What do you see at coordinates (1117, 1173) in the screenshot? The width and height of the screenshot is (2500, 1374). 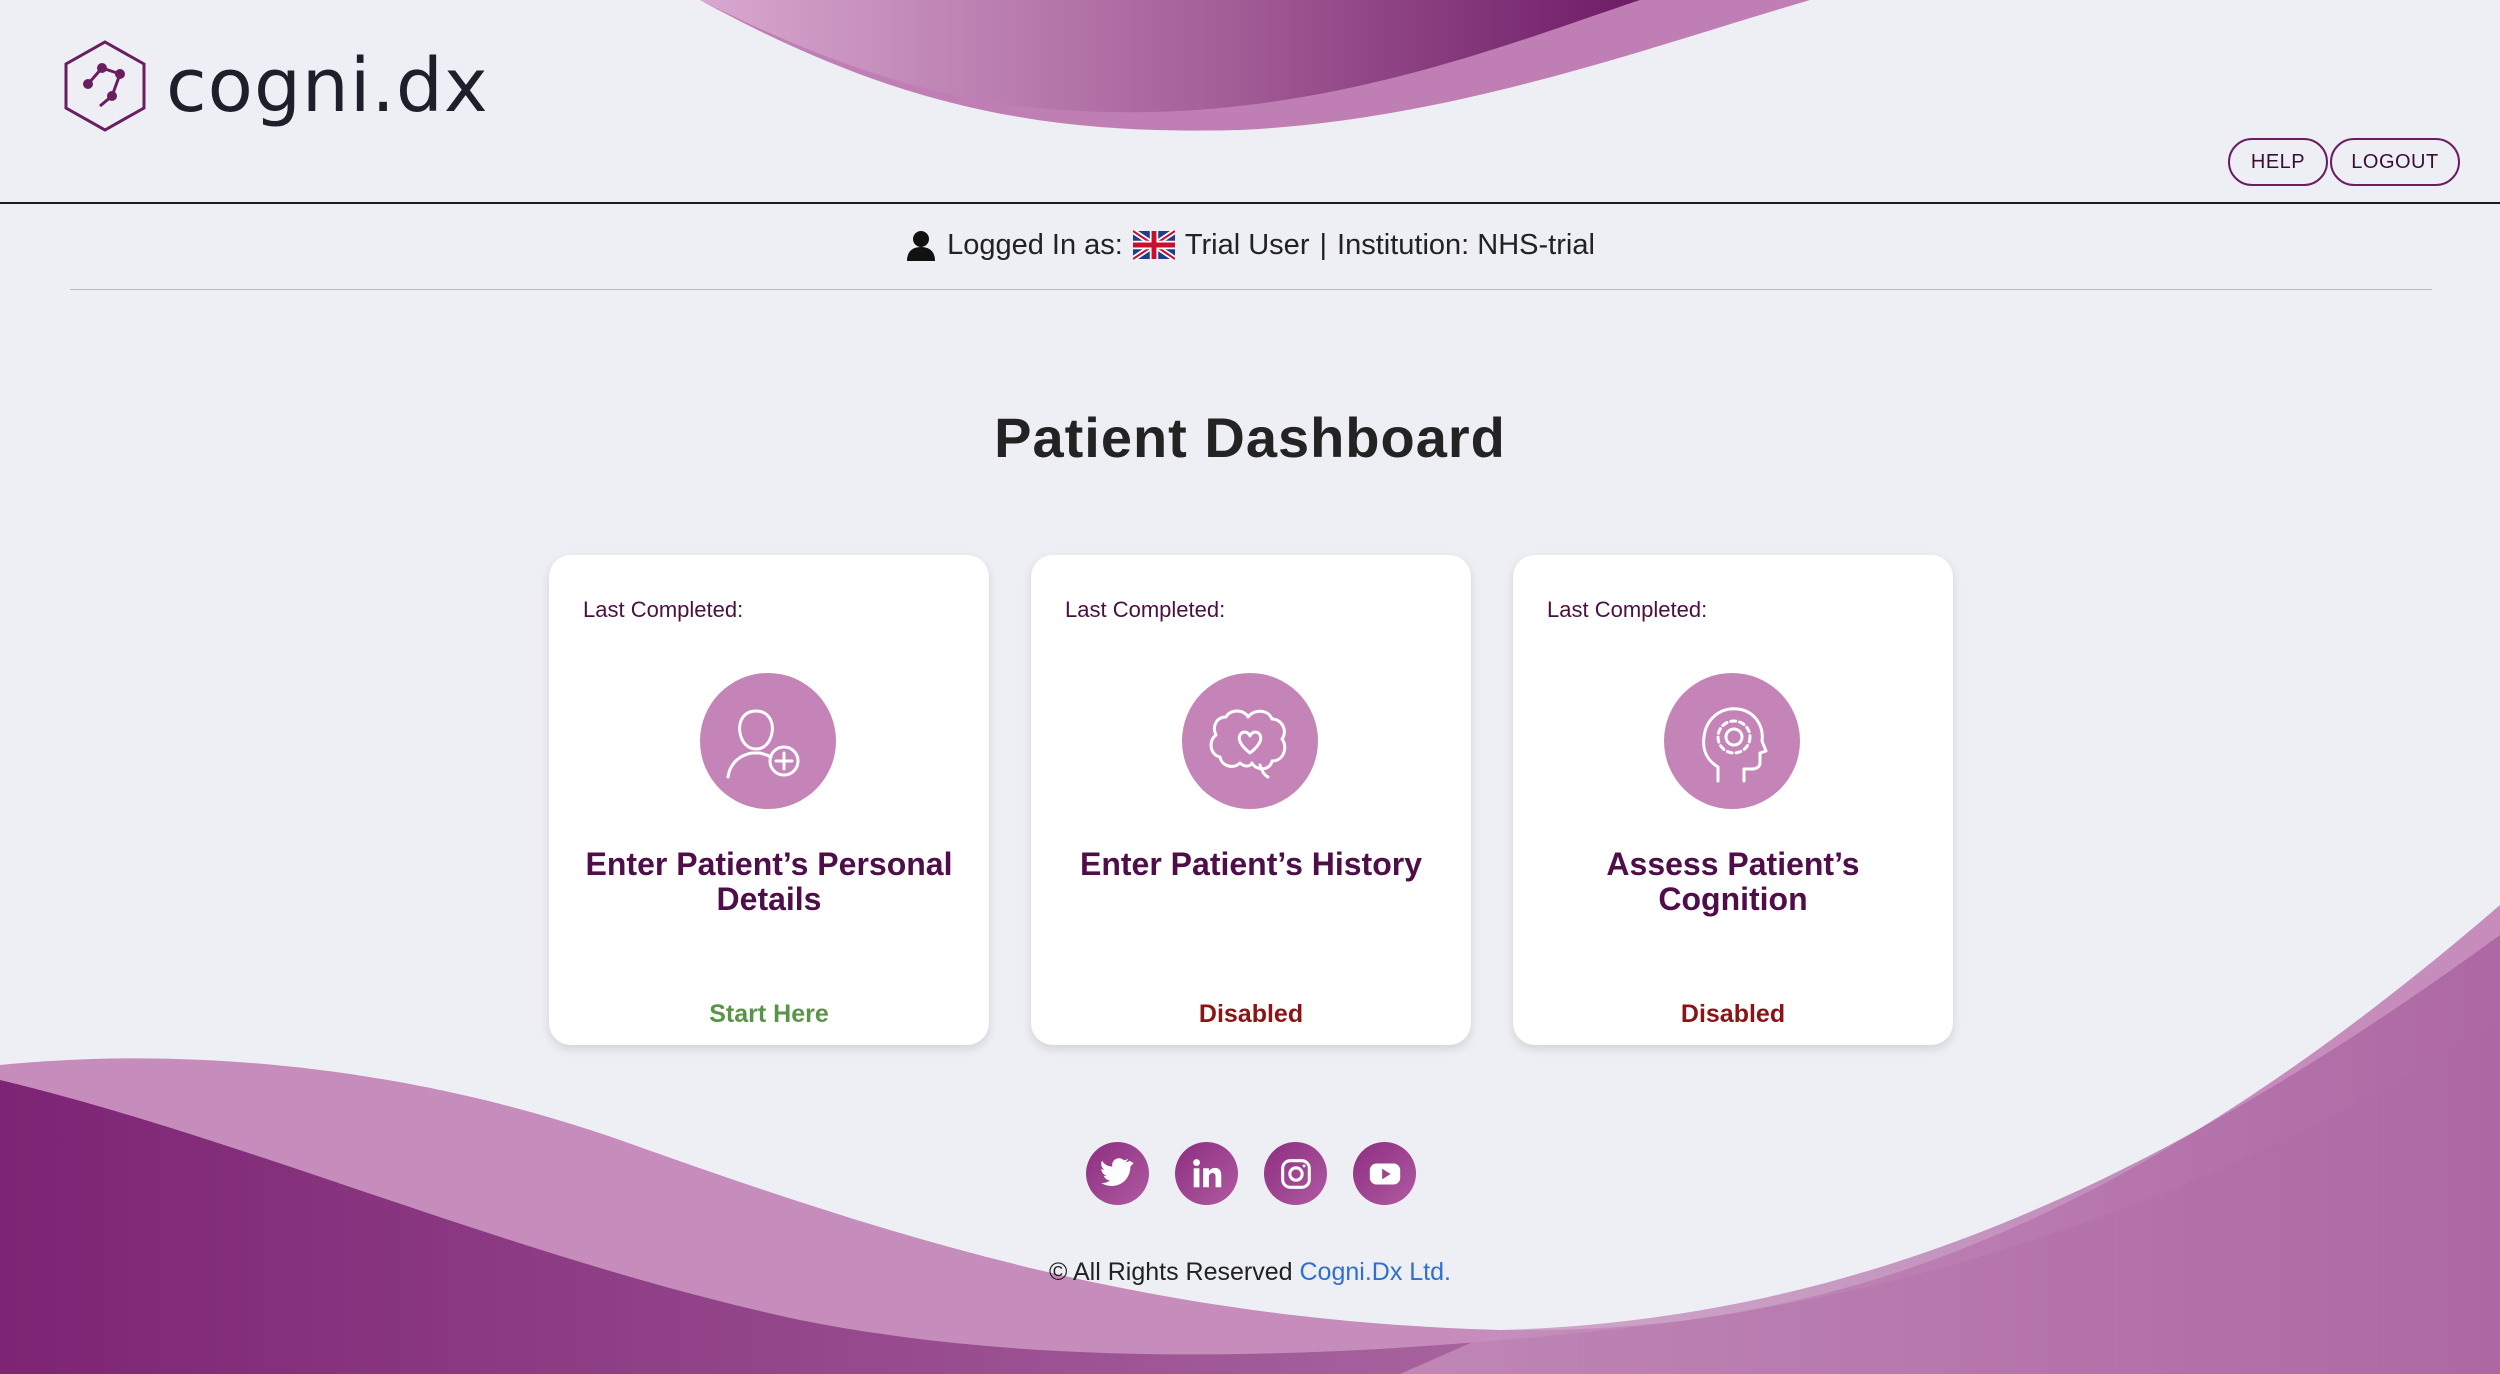 I see `twitter-icon` at bounding box center [1117, 1173].